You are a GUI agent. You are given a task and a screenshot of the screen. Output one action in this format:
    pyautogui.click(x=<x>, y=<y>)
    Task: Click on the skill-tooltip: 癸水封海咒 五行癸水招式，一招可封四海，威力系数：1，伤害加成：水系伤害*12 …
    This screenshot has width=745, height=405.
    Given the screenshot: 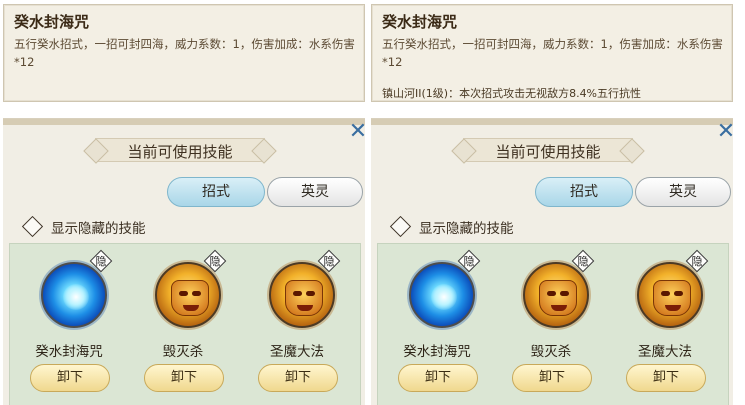 What is the action you would take?
    pyautogui.click(x=552, y=53)
    